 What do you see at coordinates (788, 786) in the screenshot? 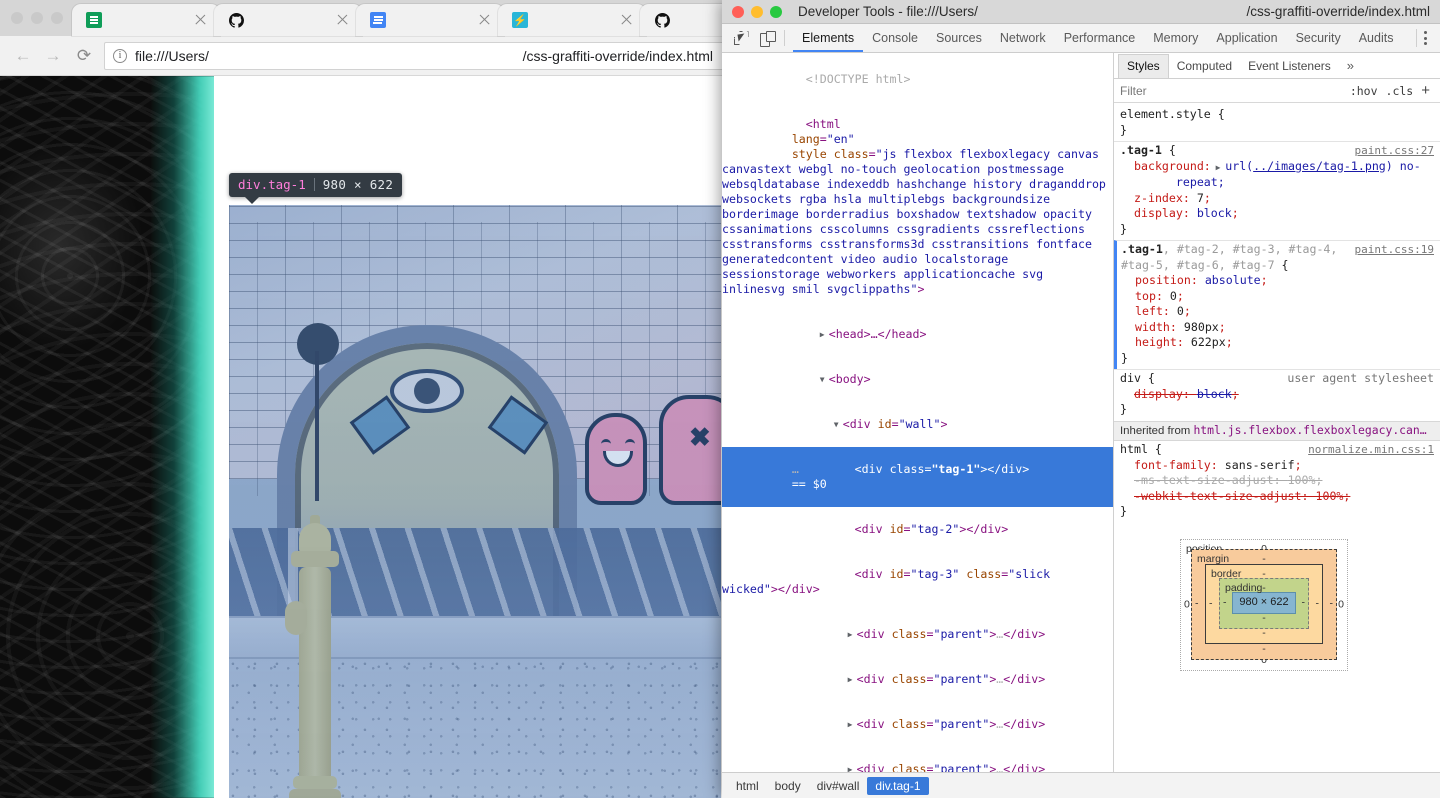
I see `breadcrumb-body: body` at bounding box center [788, 786].